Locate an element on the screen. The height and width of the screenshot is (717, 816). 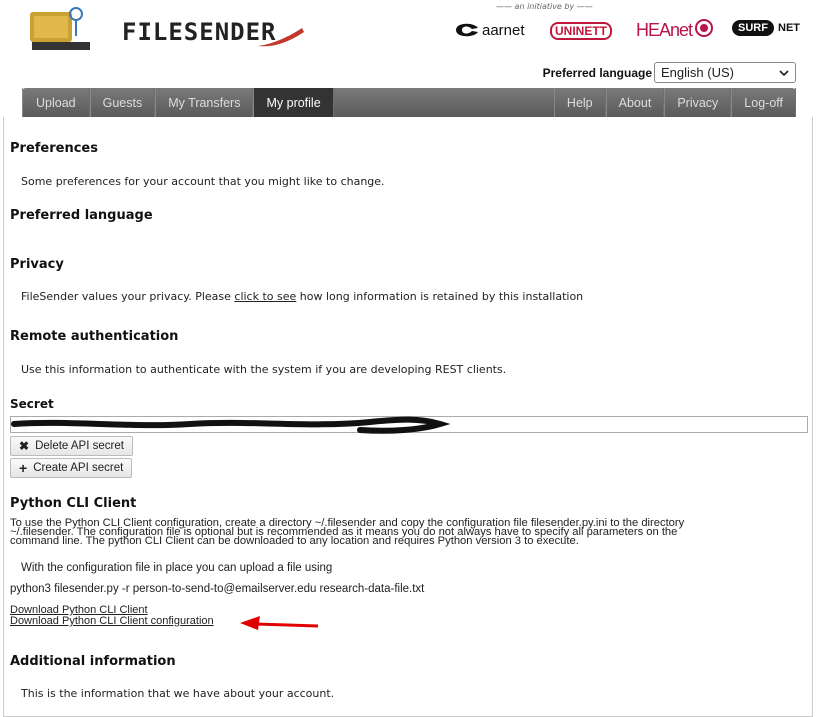
python-cli-heading: Python CLI Client is located at coordinates (73, 503).